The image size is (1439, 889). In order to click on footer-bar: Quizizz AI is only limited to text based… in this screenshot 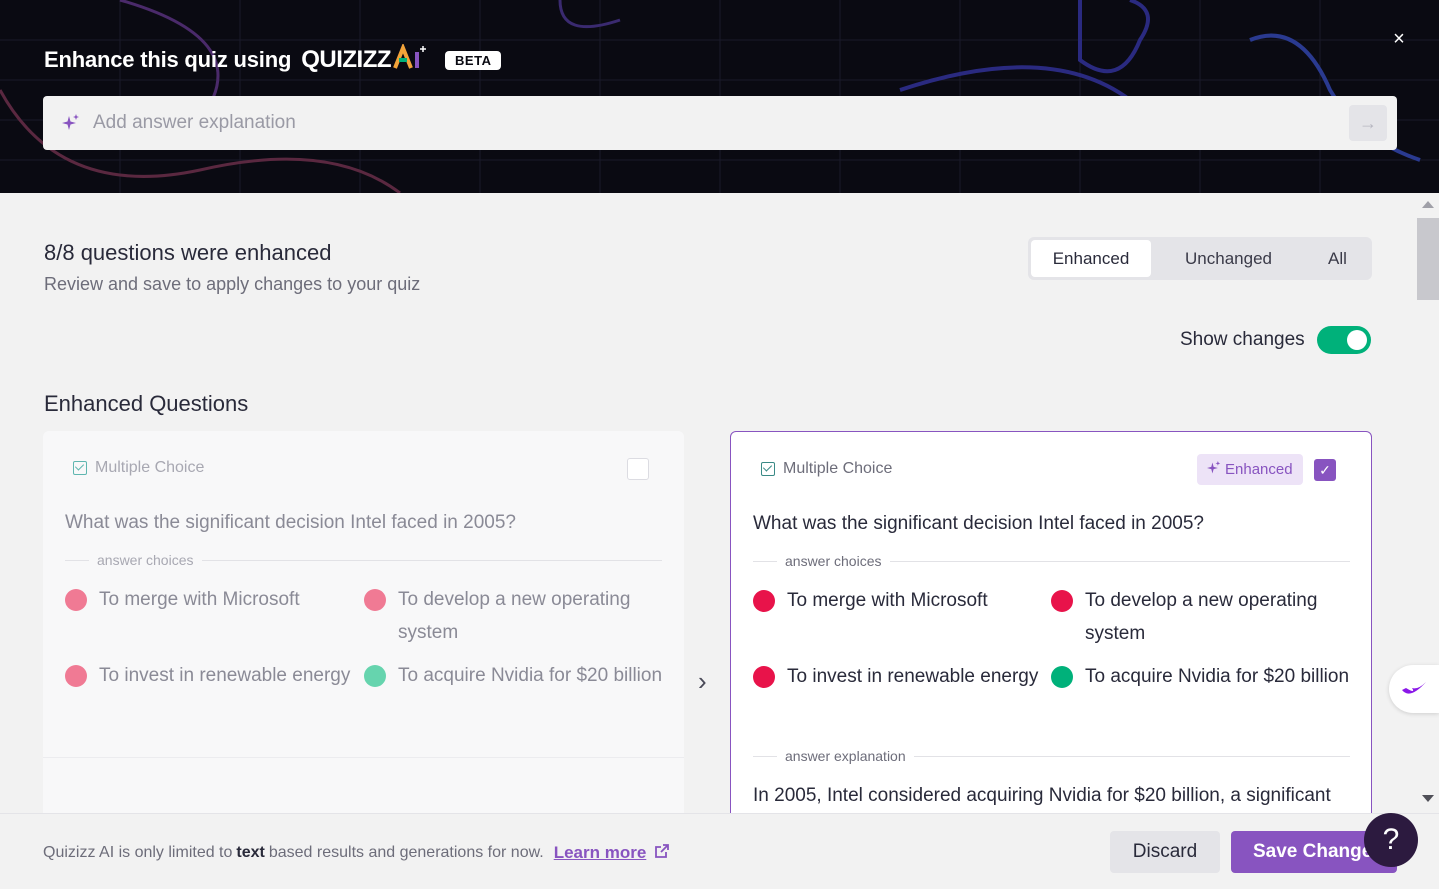, I will do `click(719, 851)`.